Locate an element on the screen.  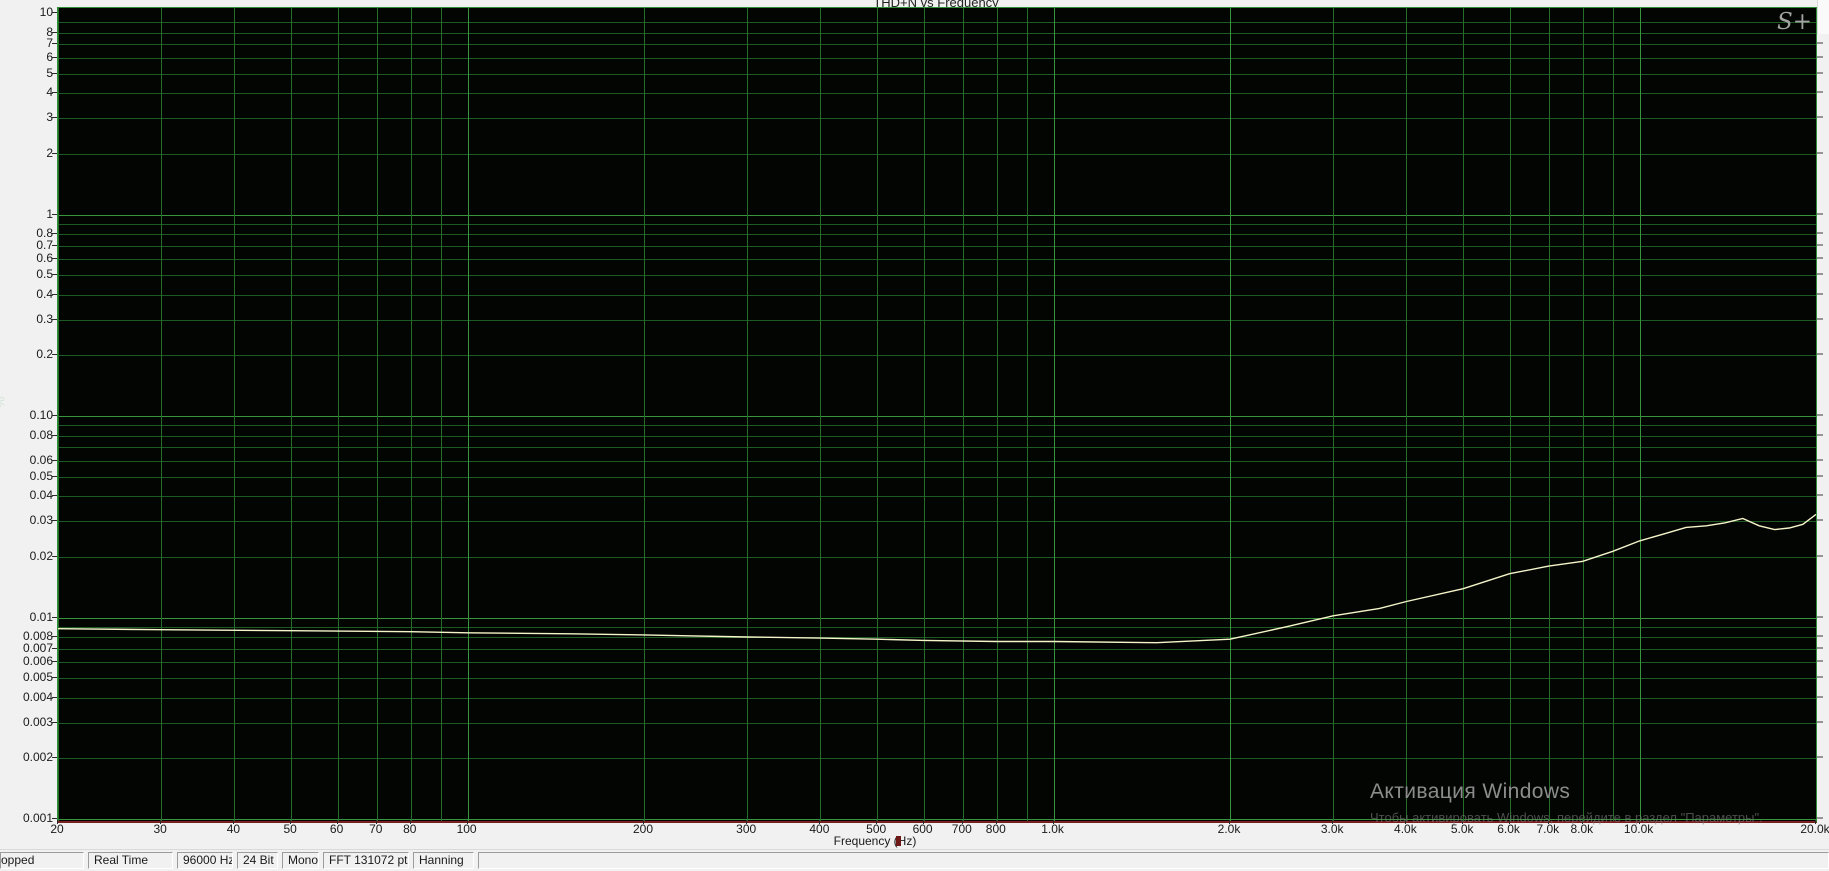
x-tick-label: 20 is located at coordinates (57, 829).